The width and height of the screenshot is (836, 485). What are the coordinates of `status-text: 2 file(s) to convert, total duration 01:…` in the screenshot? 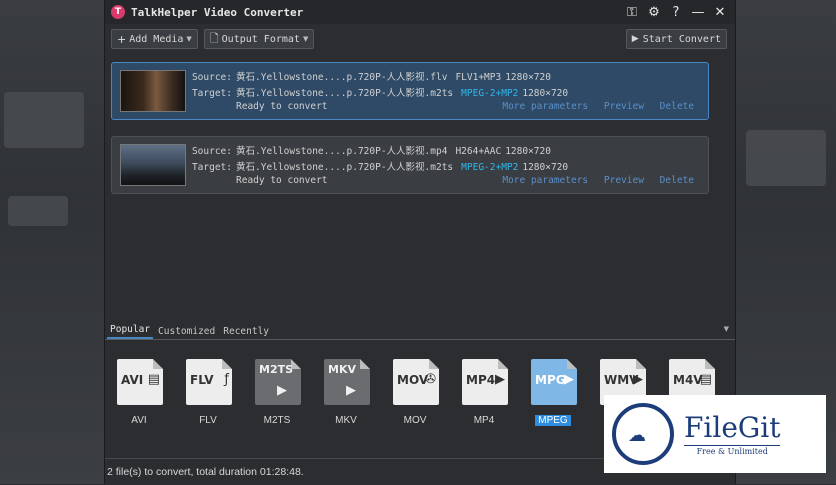 It's located at (205, 472).